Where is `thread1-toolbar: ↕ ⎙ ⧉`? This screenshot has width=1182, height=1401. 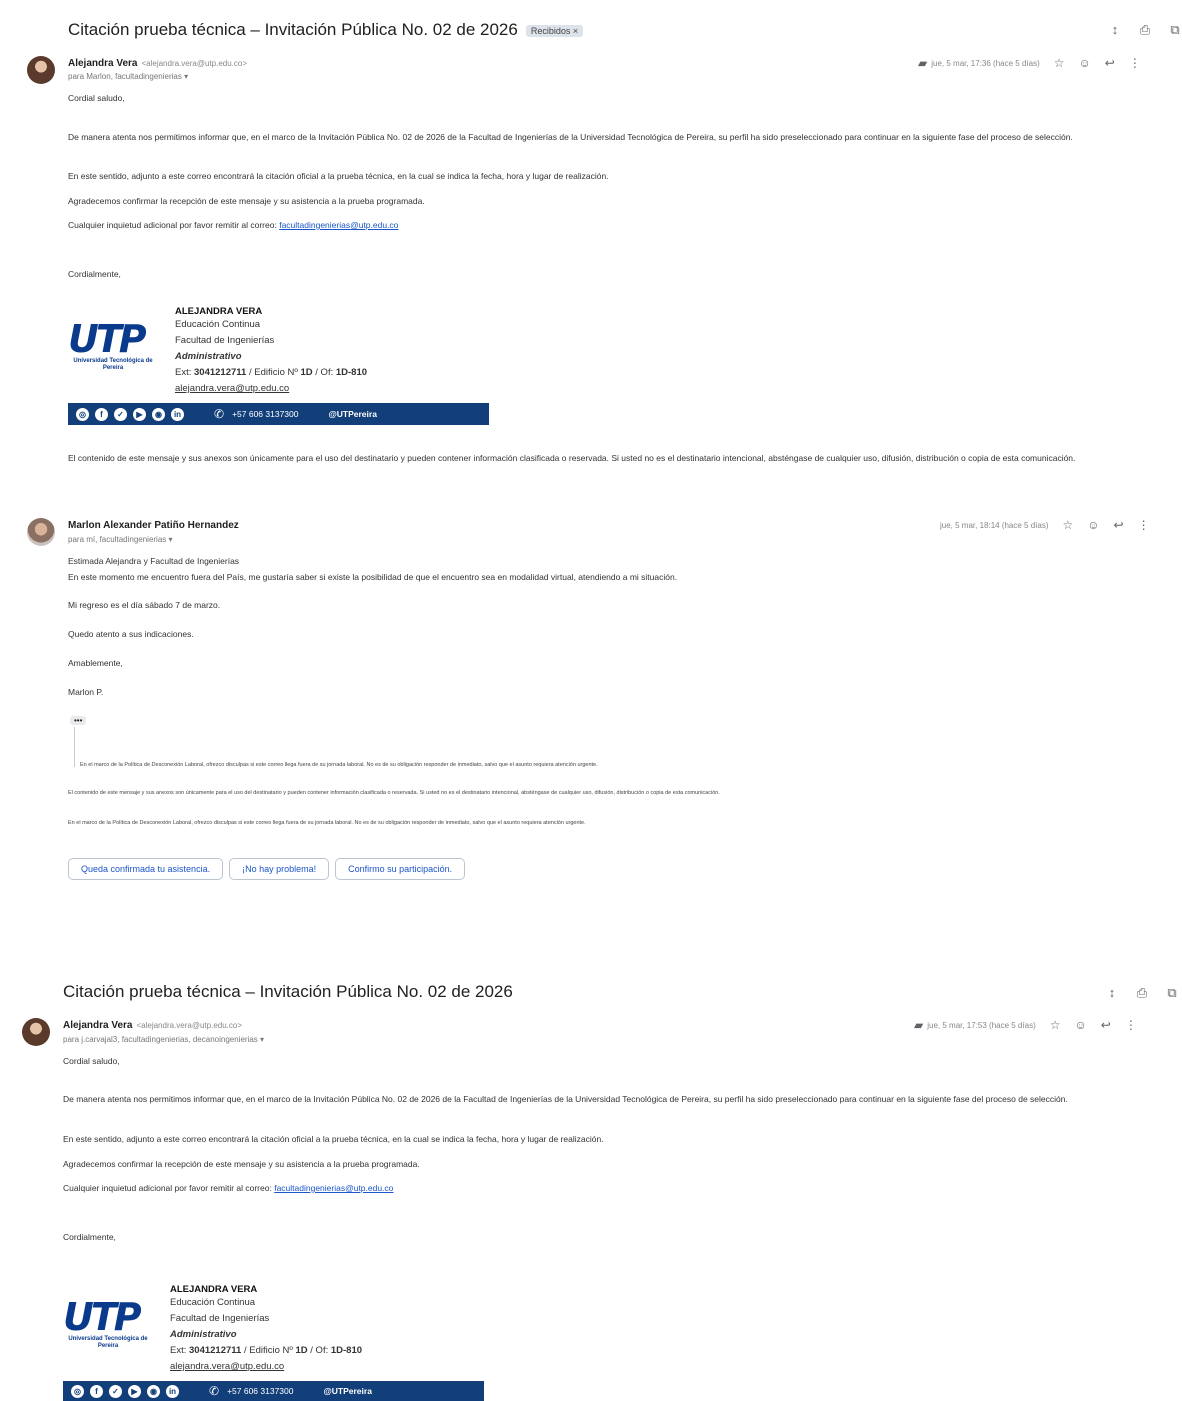 thread1-toolbar: ↕ ⎙ ⧉ is located at coordinates (1145, 30).